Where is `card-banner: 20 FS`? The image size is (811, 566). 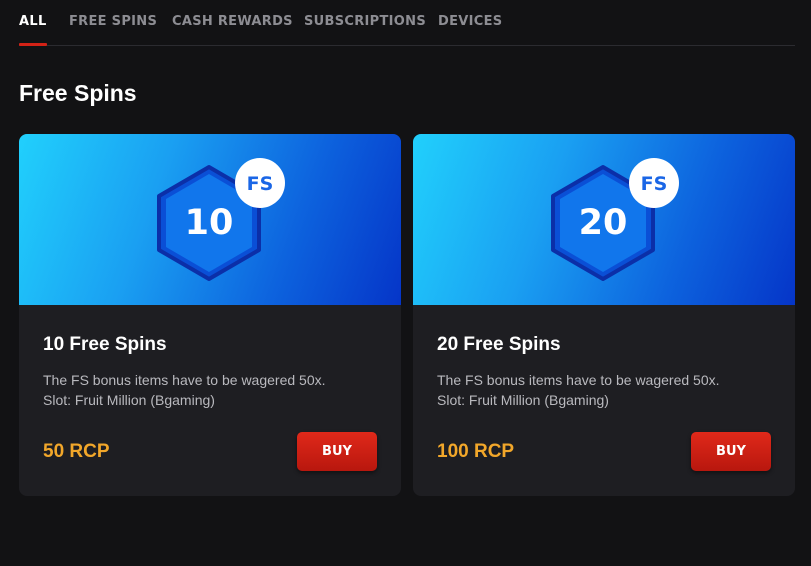
card-banner: 20 FS is located at coordinates (604, 219).